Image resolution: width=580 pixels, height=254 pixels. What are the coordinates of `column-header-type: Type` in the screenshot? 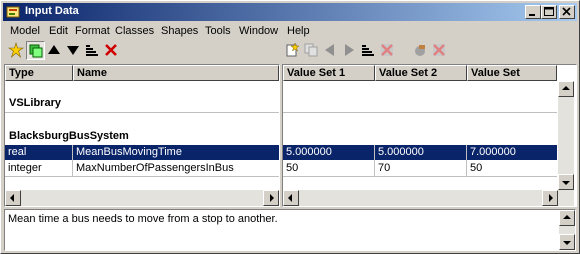 It's located at (39, 73).